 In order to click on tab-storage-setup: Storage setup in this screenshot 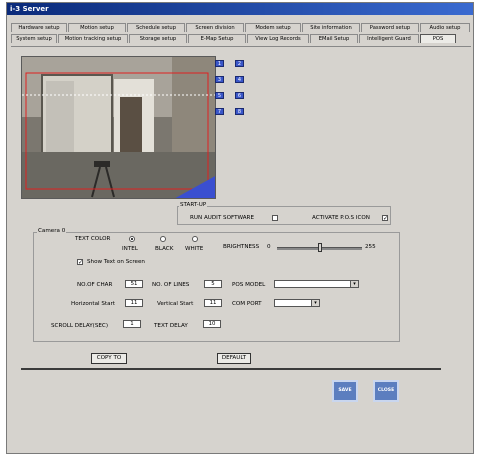, I will do `click(158, 38)`.